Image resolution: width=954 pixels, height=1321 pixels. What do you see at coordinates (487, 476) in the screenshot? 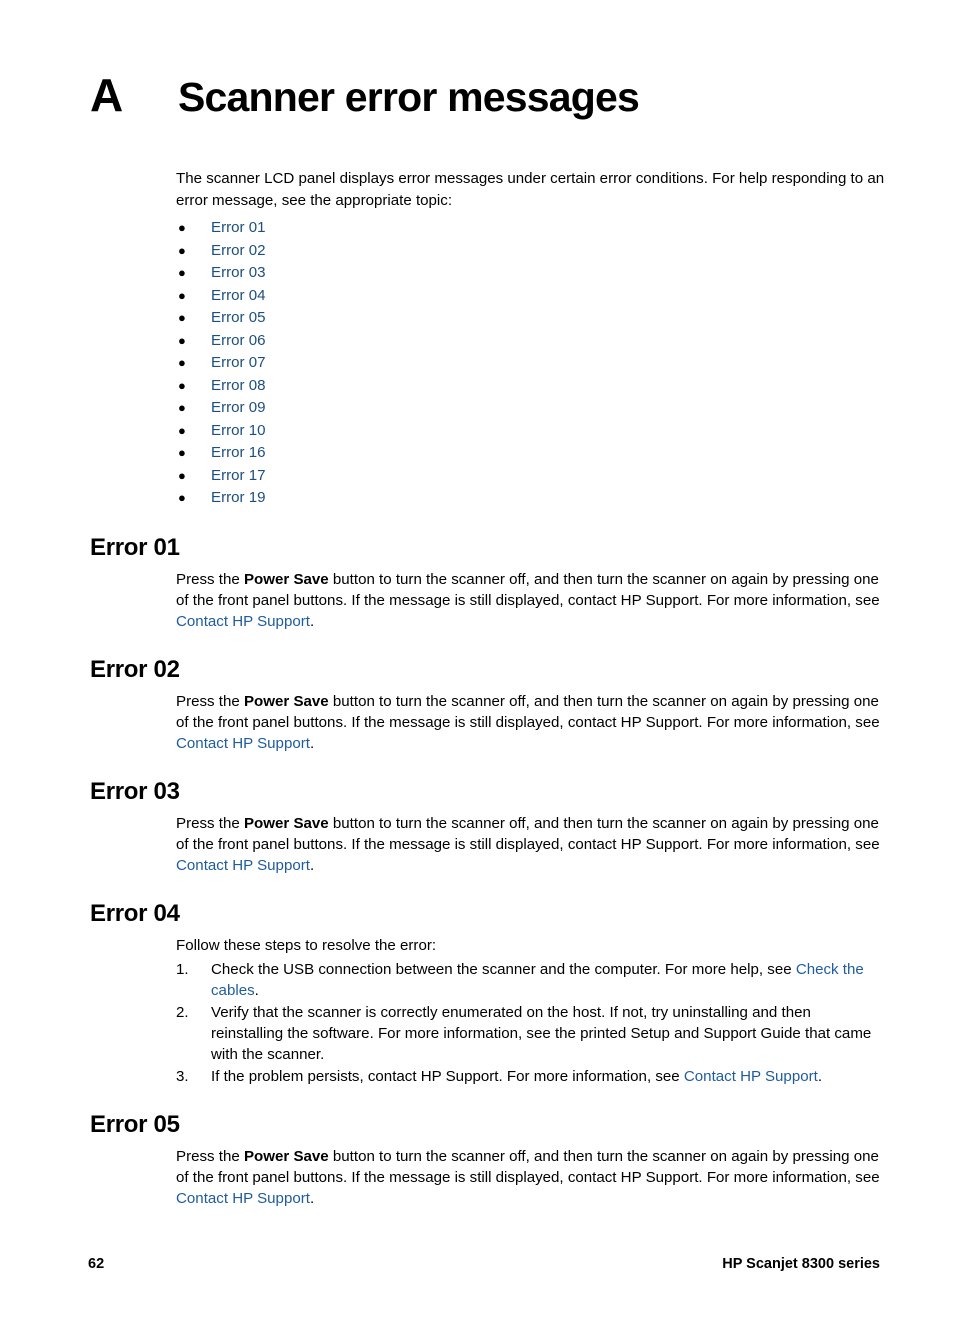
I see `list-item: ● Error 17` at bounding box center [487, 476].